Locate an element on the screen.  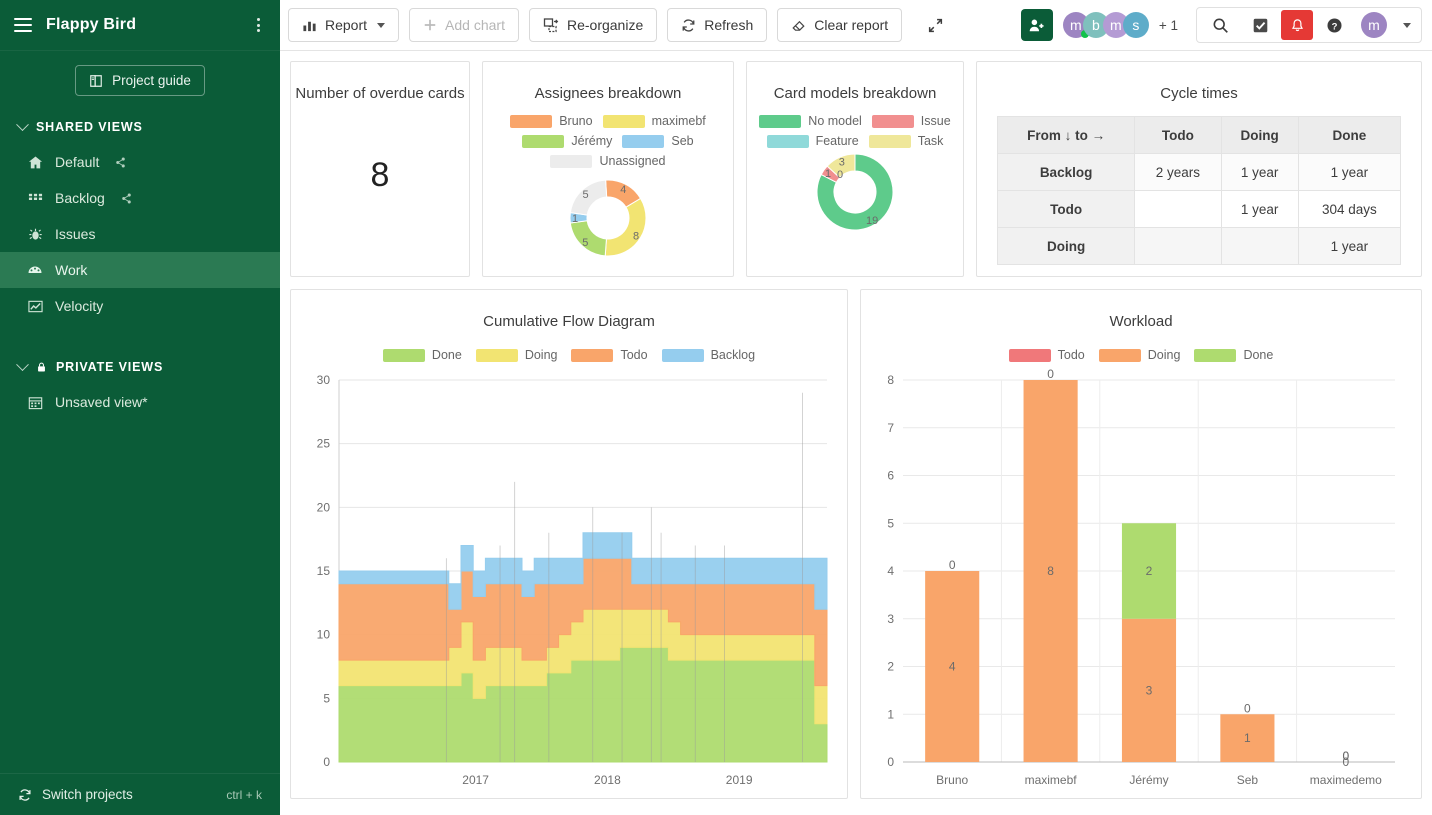
switch-projects-shortcut: ctrl + k is located at coordinates (244, 794).